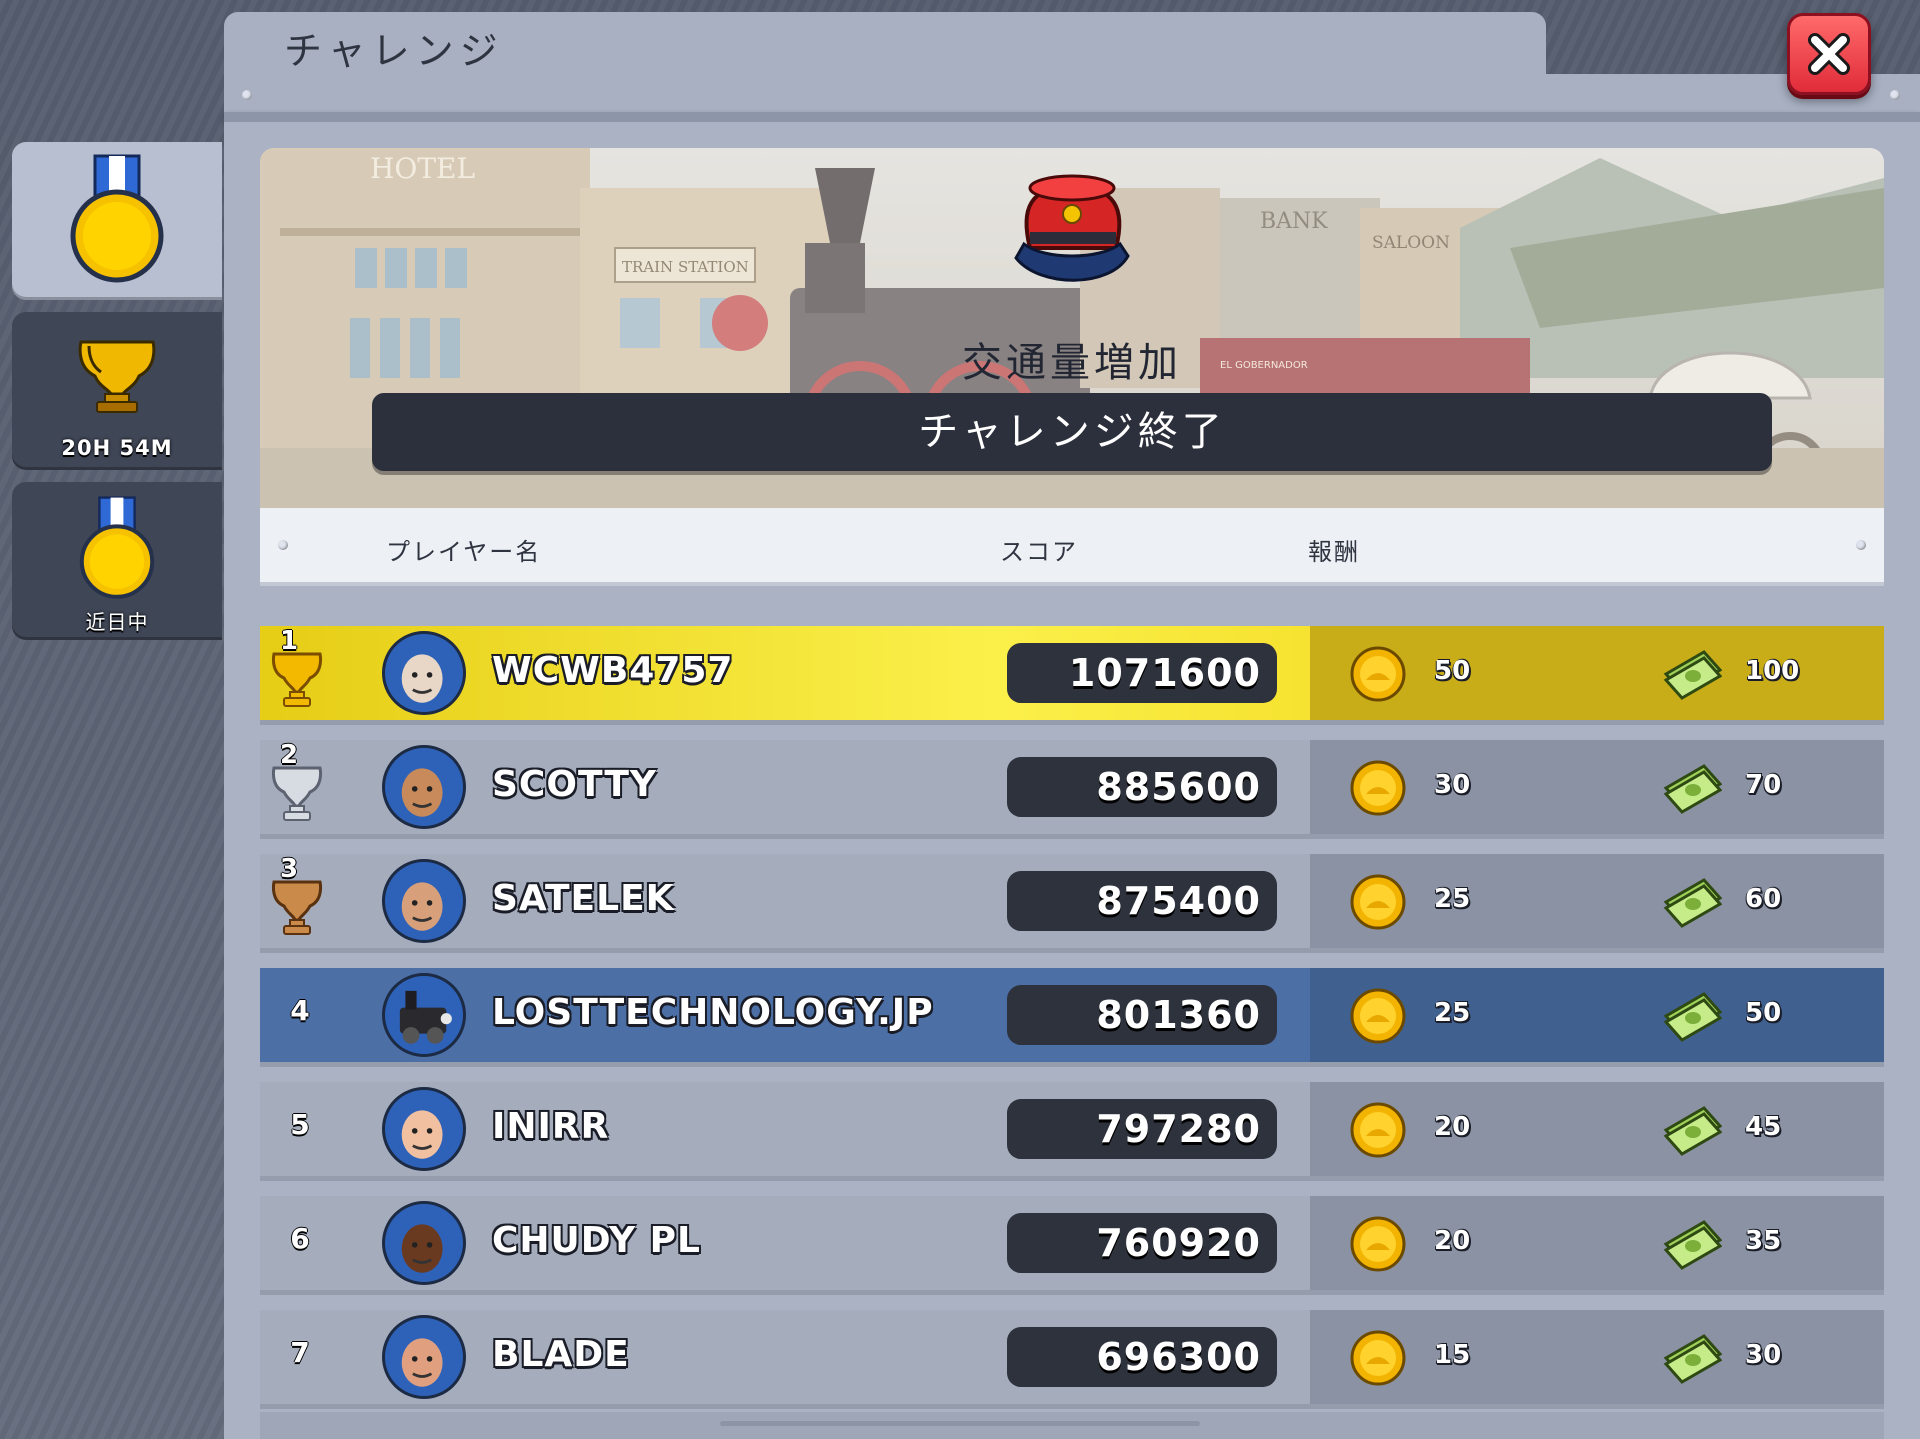 This screenshot has width=1920, height=1439. I want to click on rank-number: 1, so click(289, 641).